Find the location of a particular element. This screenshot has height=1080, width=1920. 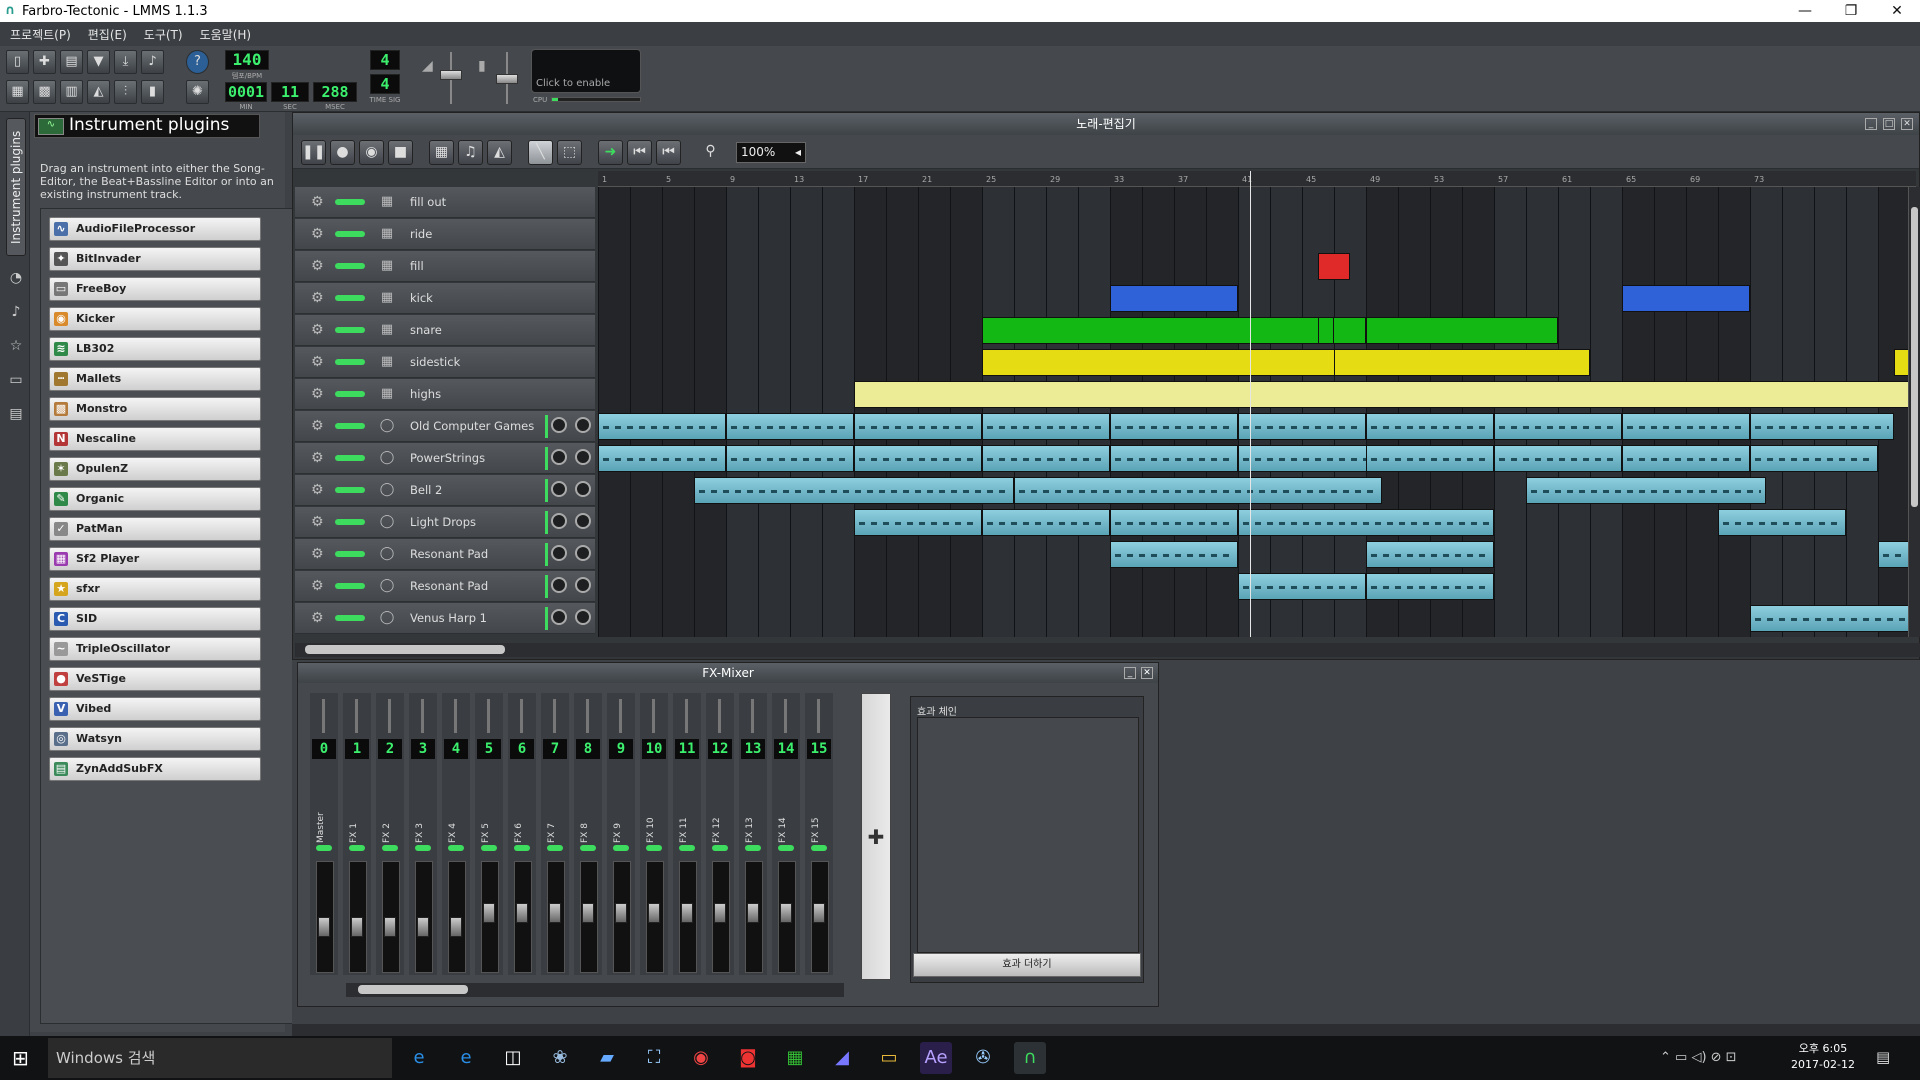

add-effect-button: 효과 더하기 is located at coordinates (1027, 965).